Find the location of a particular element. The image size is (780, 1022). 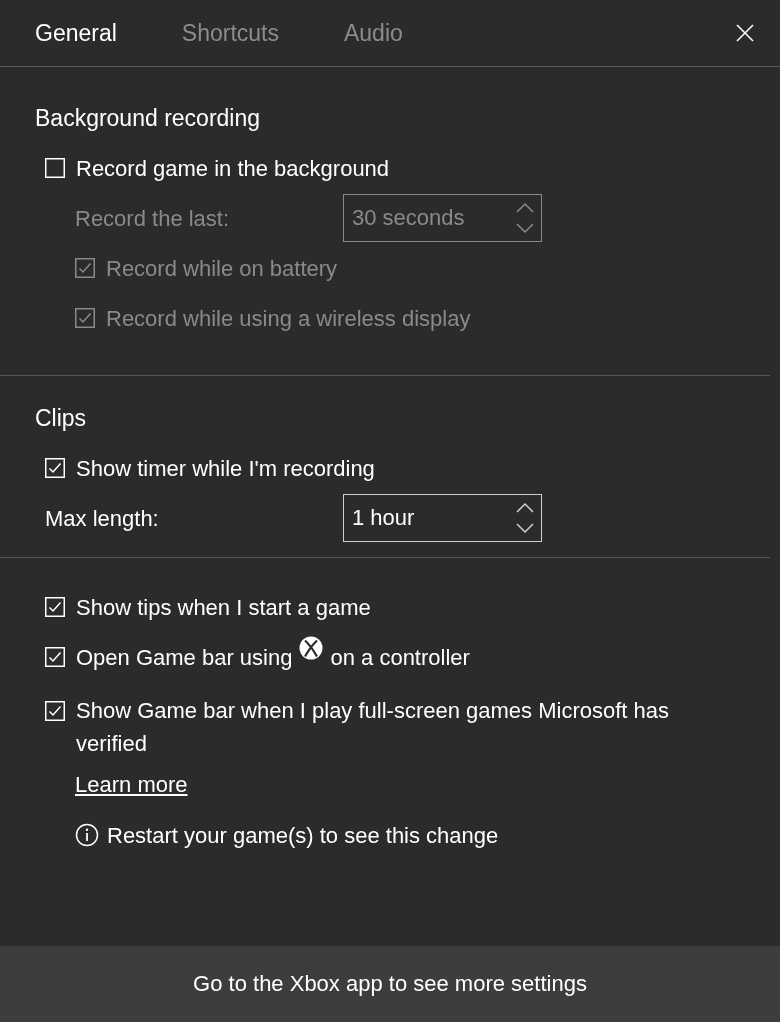

info-note: Restart your game(s) to see this change is located at coordinates (303, 835).